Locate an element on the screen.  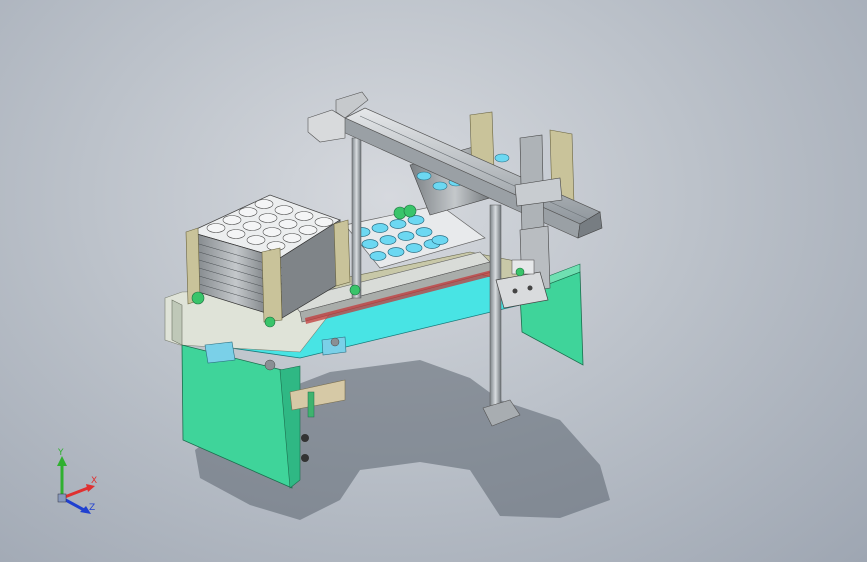
triad-y-label: Y is located at coordinates (60, 453).